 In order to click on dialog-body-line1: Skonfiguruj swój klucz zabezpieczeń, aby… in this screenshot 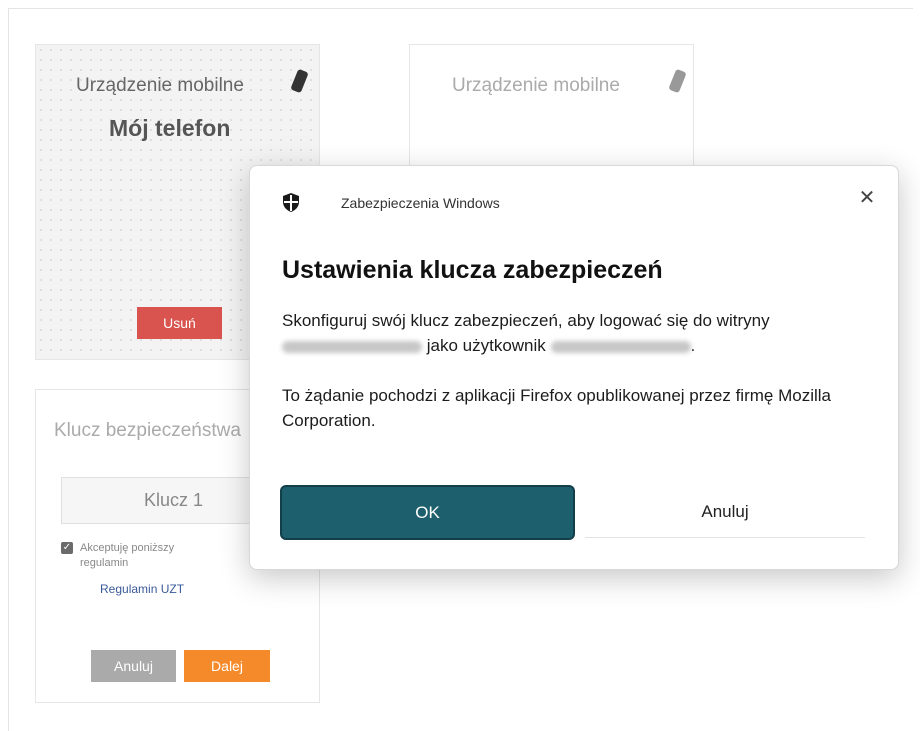, I will do `click(526, 320)`.